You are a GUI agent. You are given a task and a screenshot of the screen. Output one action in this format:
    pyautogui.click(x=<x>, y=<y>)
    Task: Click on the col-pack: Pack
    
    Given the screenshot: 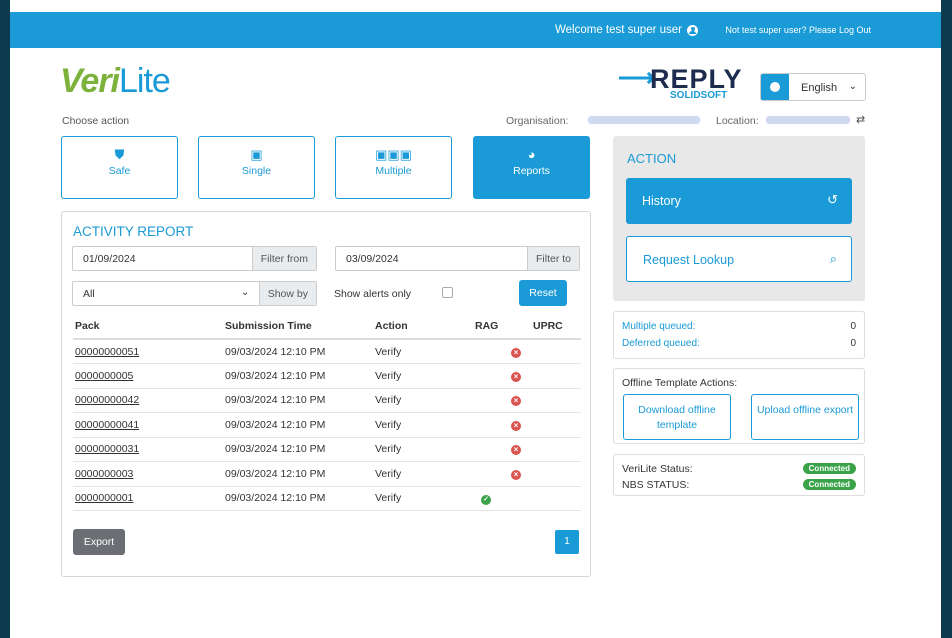 What is the action you would take?
    pyautogui.click(x=148, y=327)
    